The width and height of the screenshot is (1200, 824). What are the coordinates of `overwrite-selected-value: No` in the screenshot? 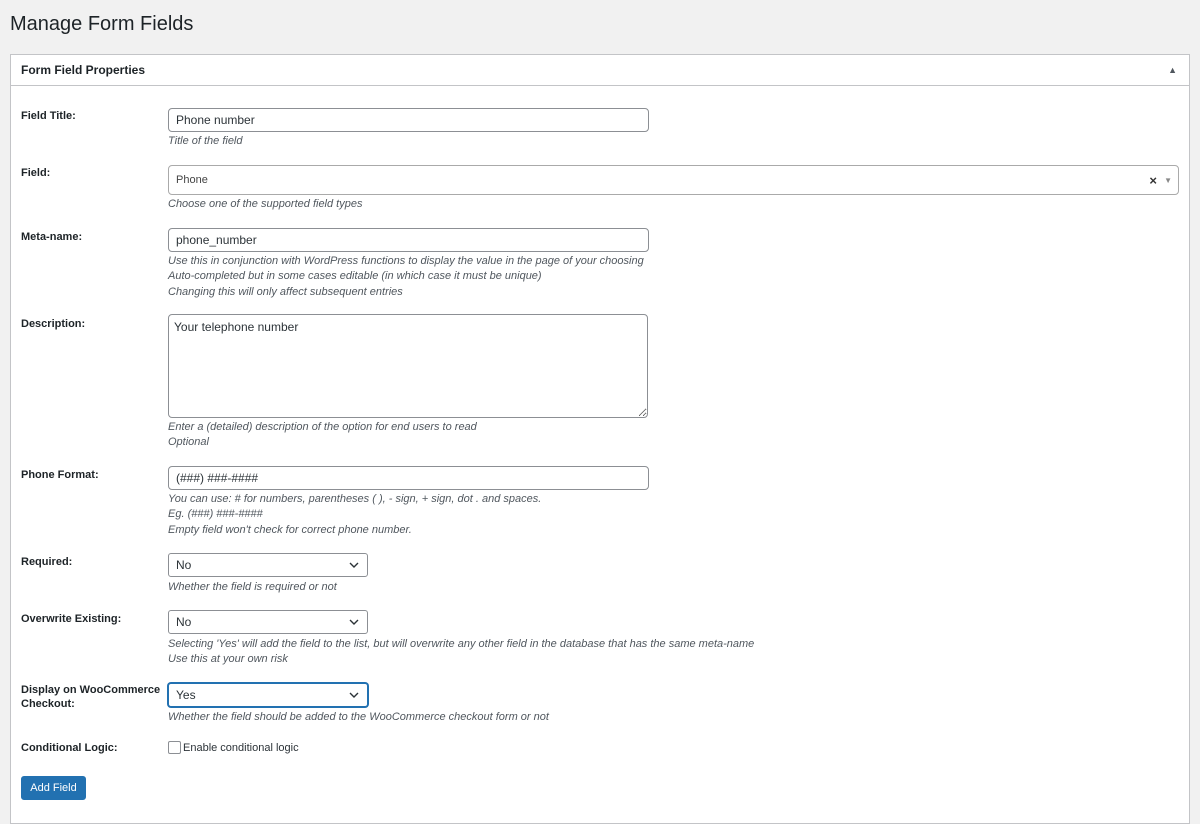 It's located at (184, 622).